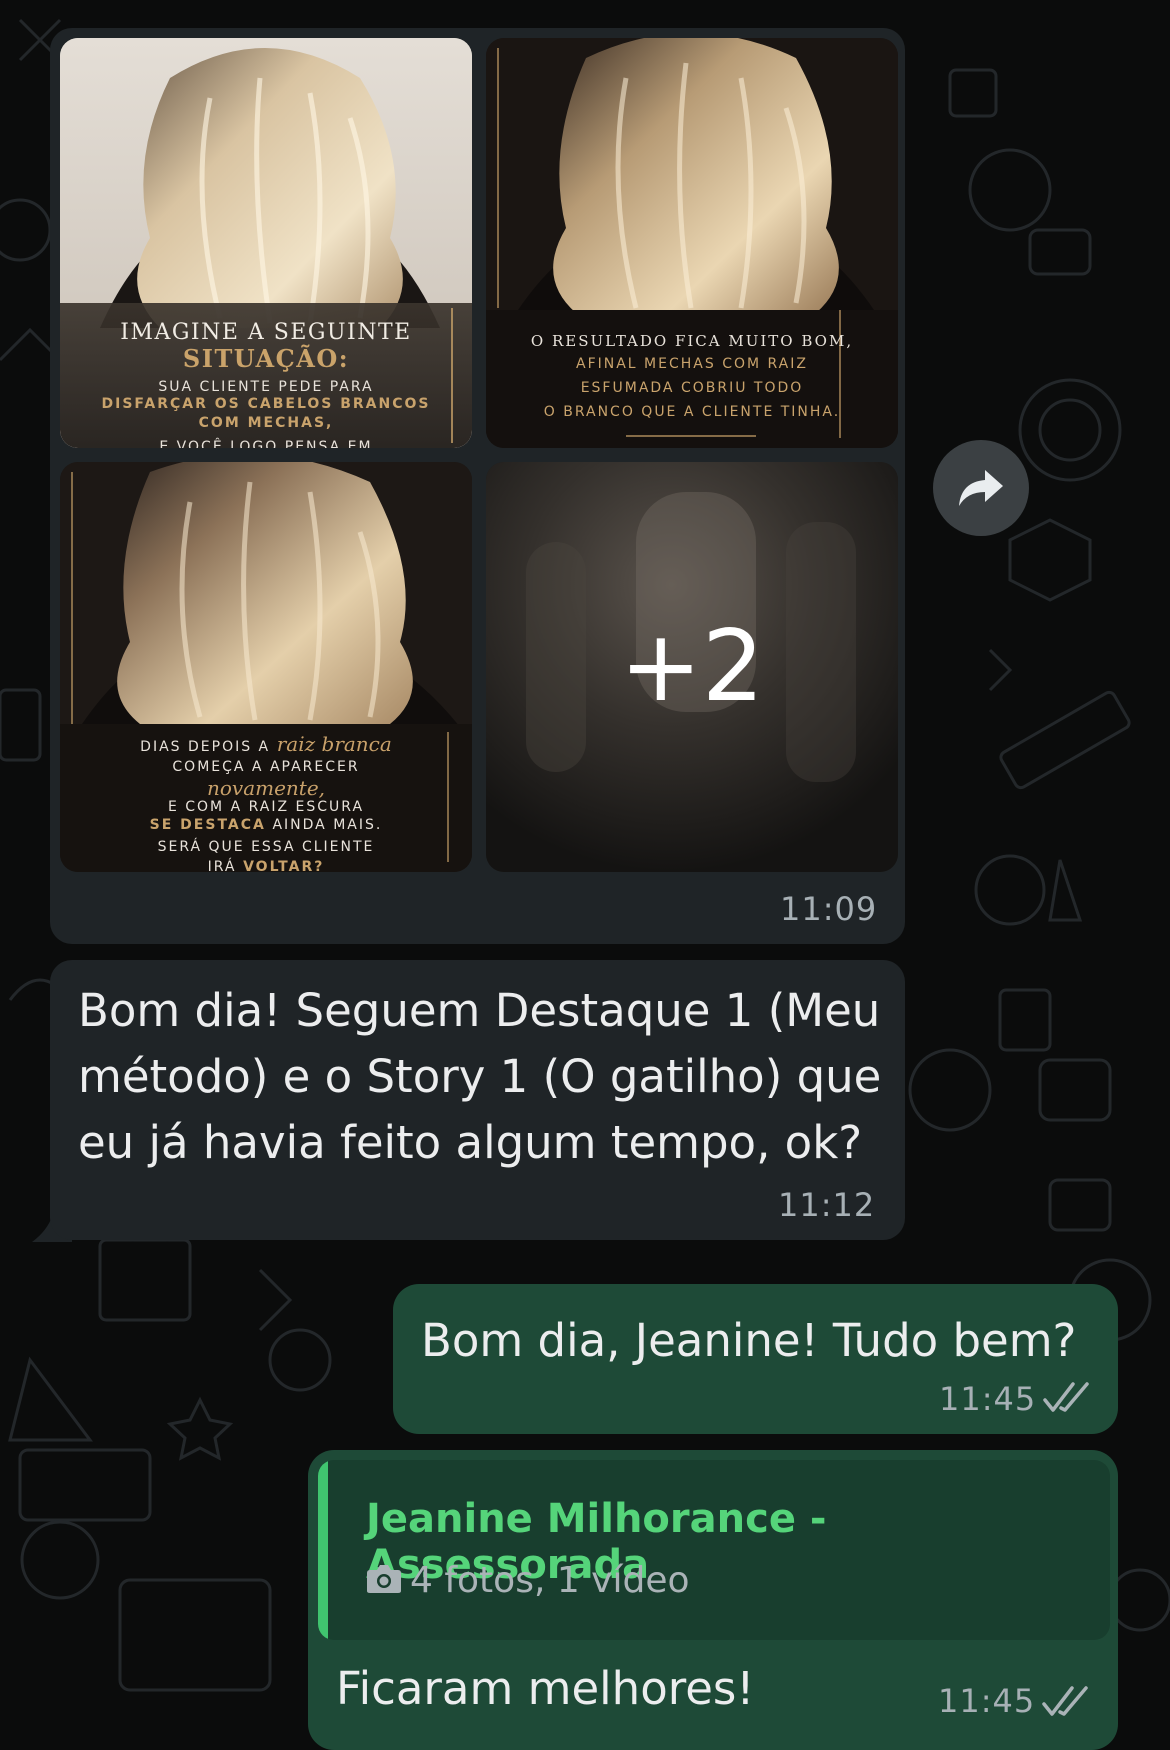  I want to click on photo2-caption-line3: ESFUMADA COBRIU TODO, so click(692, 388).